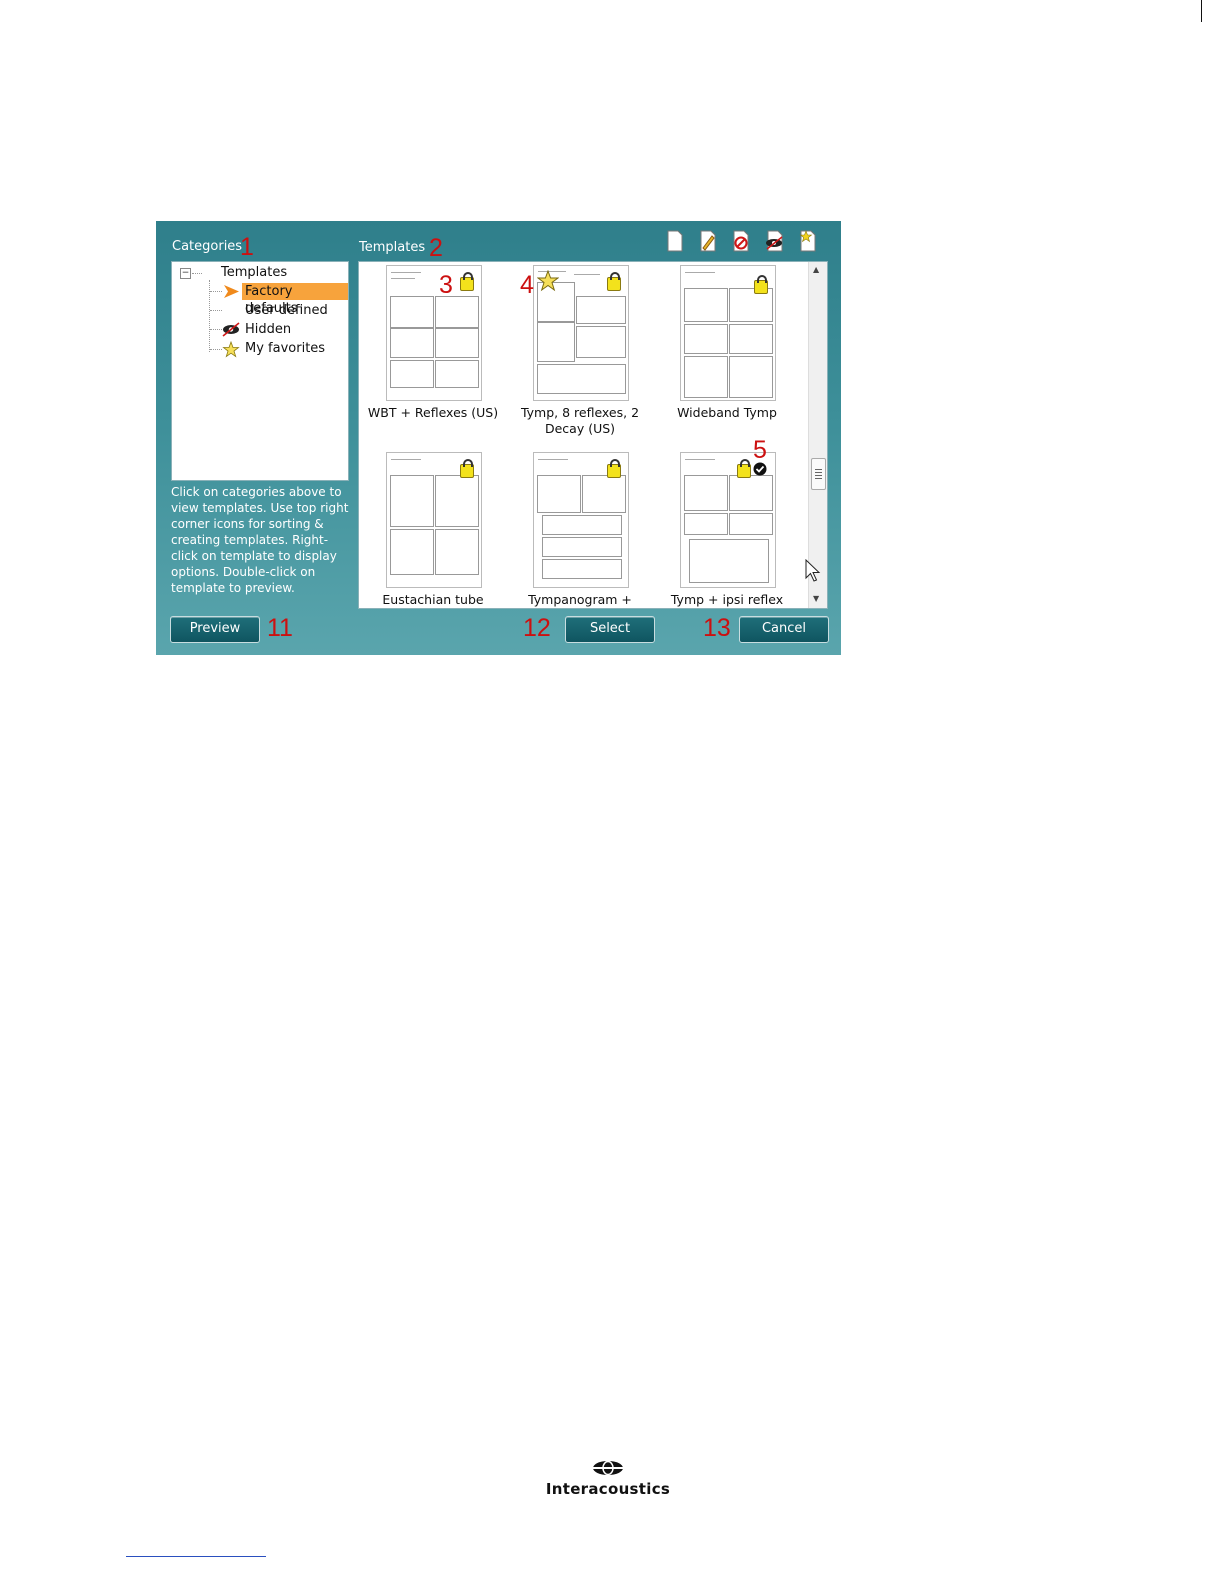  What do you see at coordinates (708, 241) in the screenshot?
I see `edit-template-icon` at bounding box center [708, 241].